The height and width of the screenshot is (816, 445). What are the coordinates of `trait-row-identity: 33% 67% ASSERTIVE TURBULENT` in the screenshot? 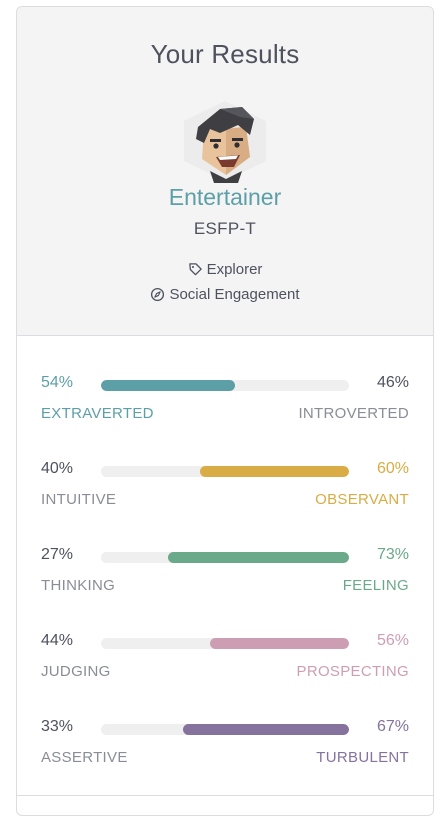 It's located at (225, 748).